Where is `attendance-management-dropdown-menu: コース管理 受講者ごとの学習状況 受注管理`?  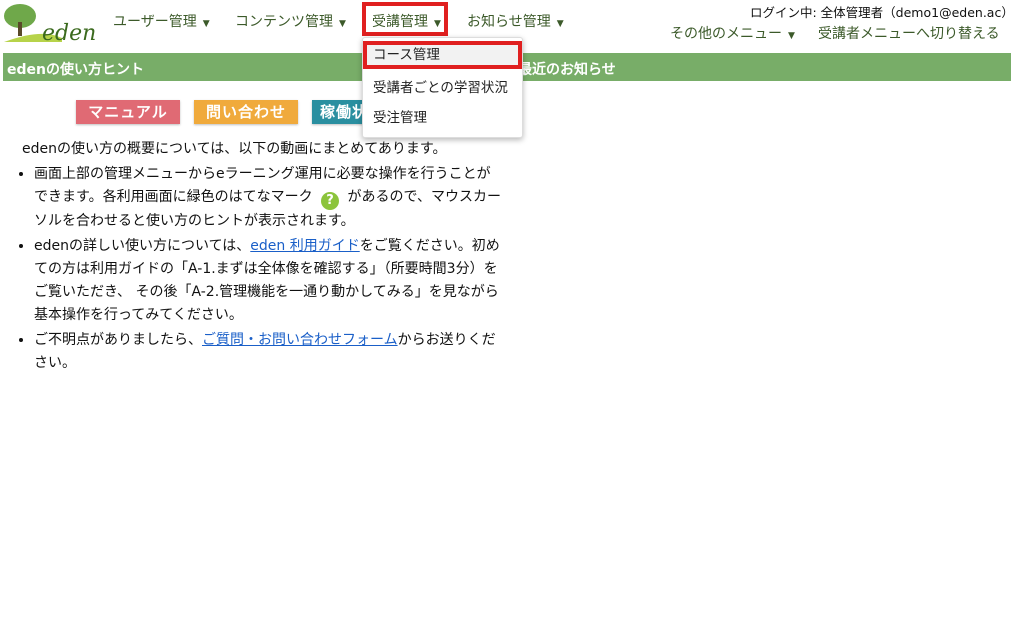 attendance-management-dropdown-menu: コース管理 受講者ごとの学習状況 受注管理 is located at coordinates (442, 87).